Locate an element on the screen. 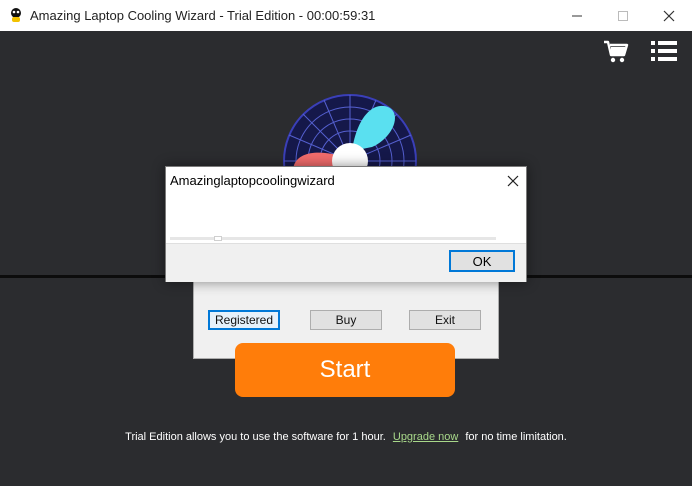 The width and height of the screenshot is (692, 486). ok-button: OK is located at coordinates (482, 261).